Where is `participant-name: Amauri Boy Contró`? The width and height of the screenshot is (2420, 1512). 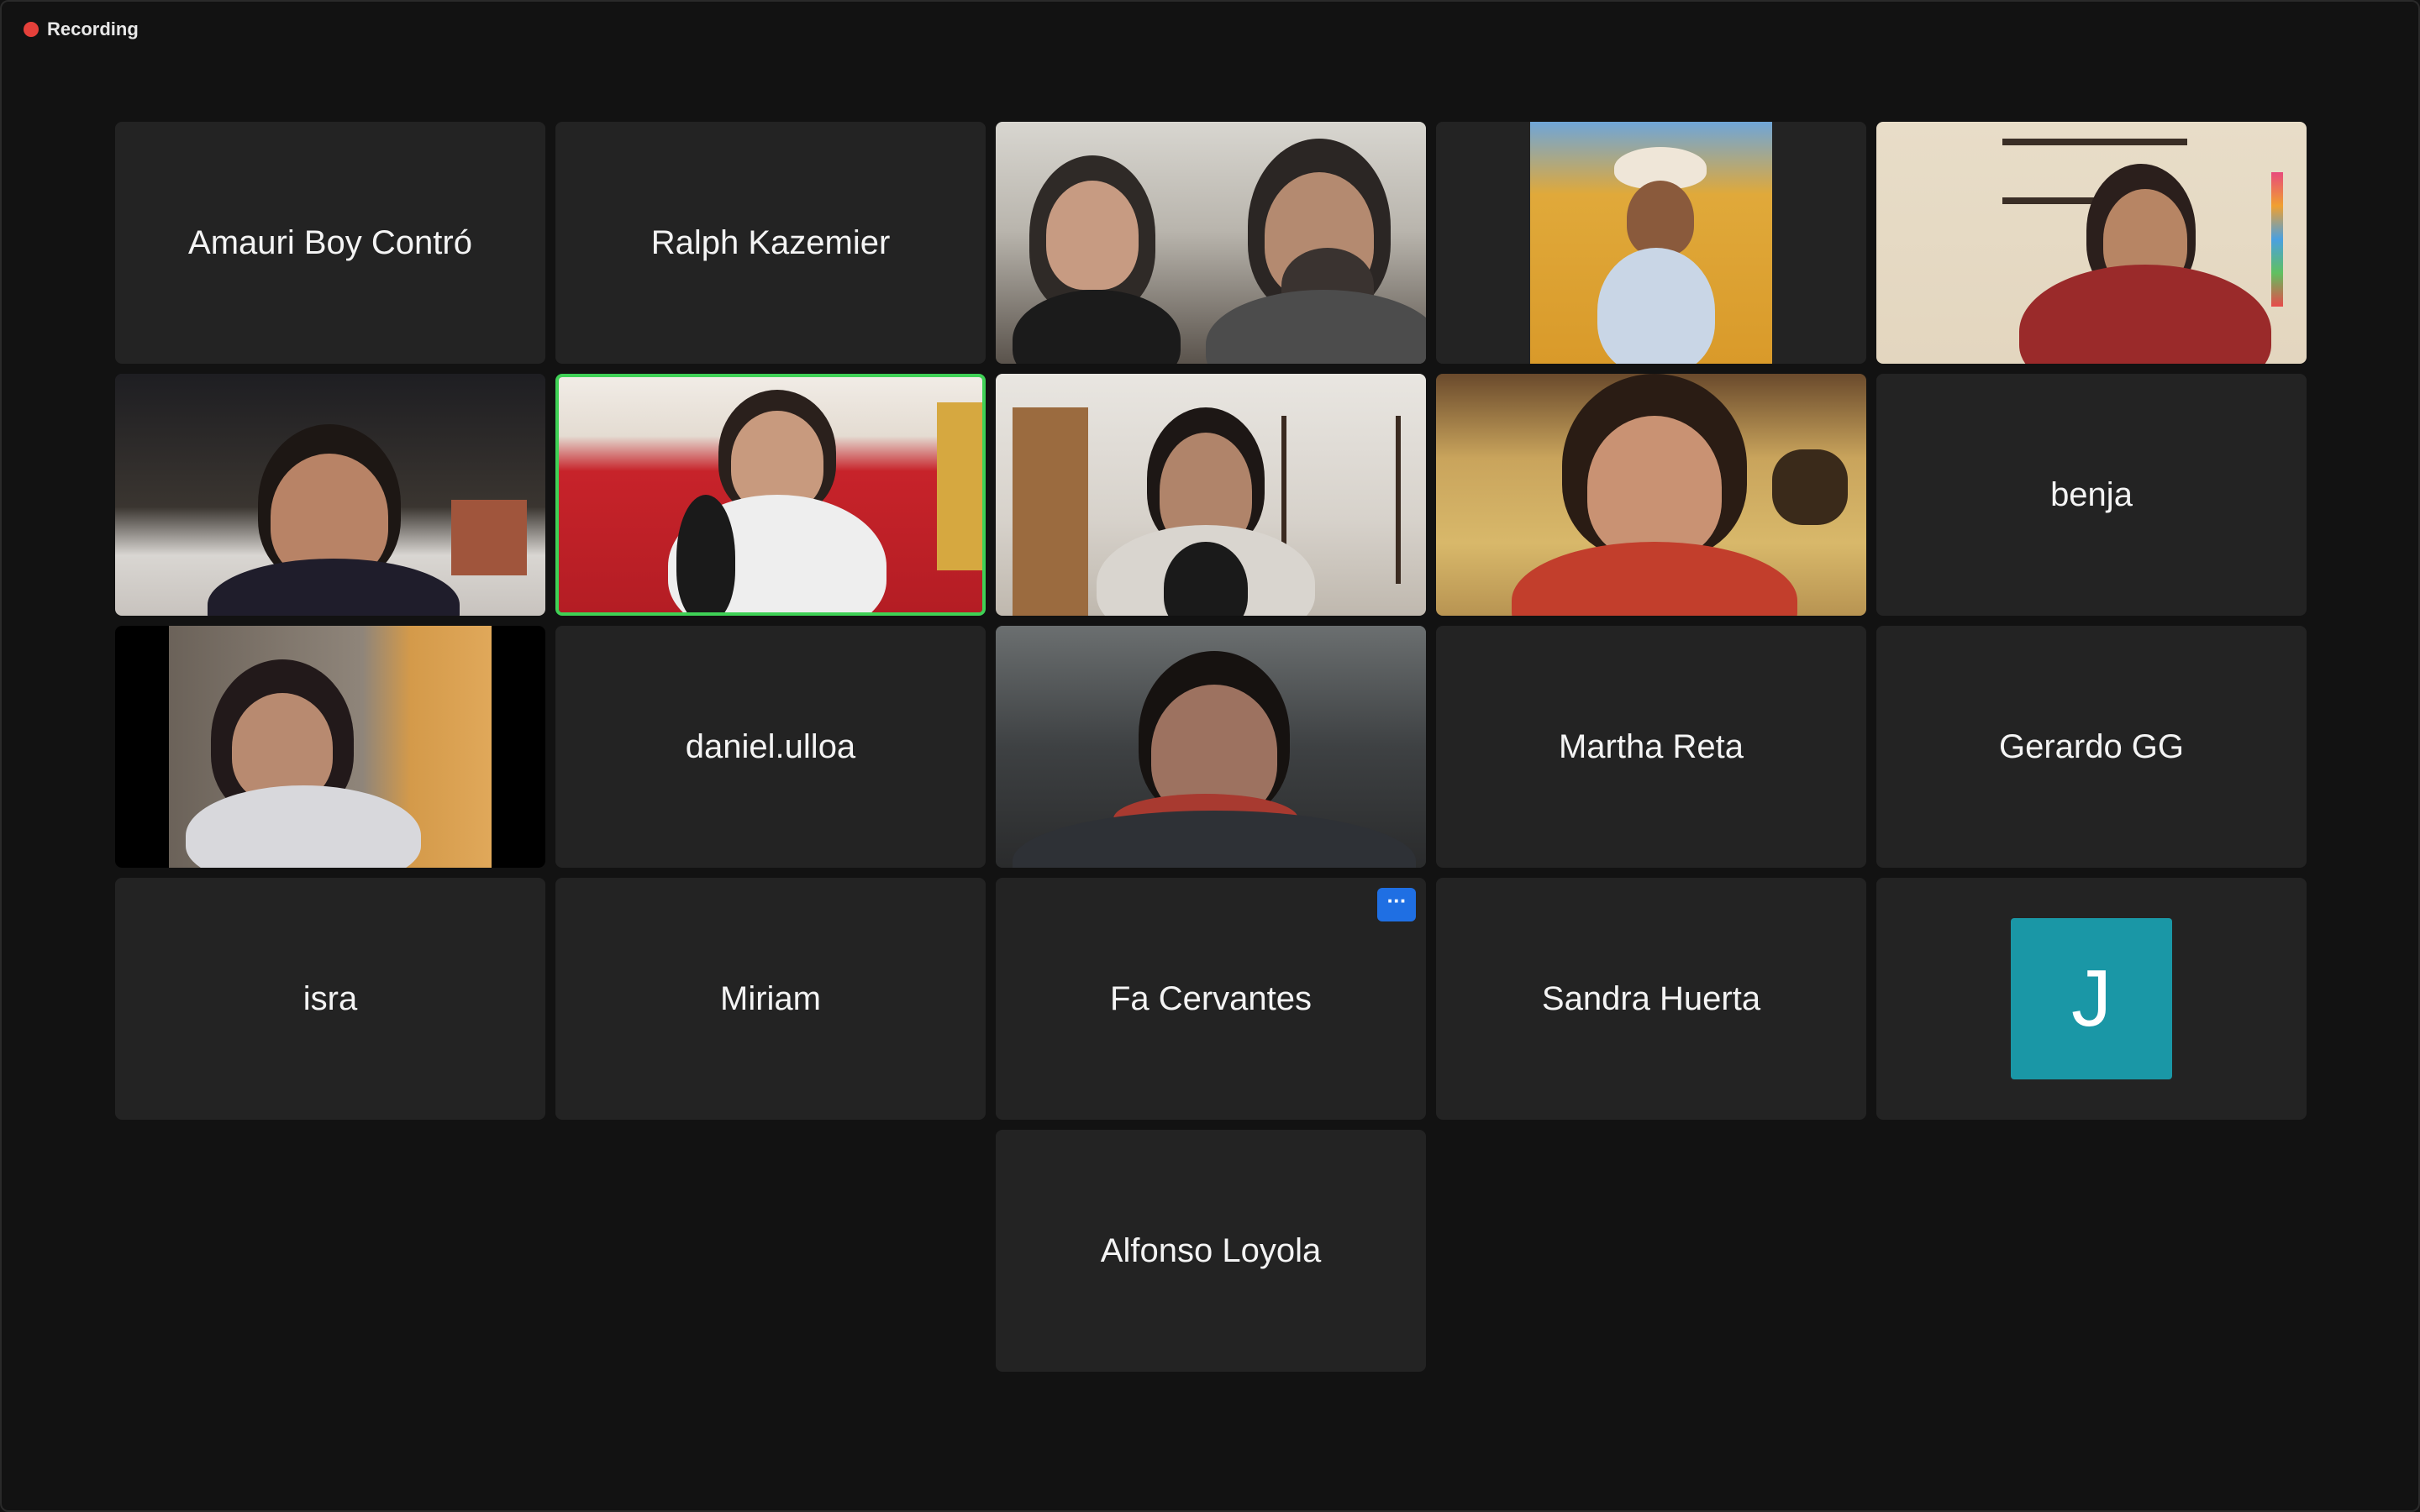
participant-name: Amauri Boy Contró is located at coordinates (330, 242).